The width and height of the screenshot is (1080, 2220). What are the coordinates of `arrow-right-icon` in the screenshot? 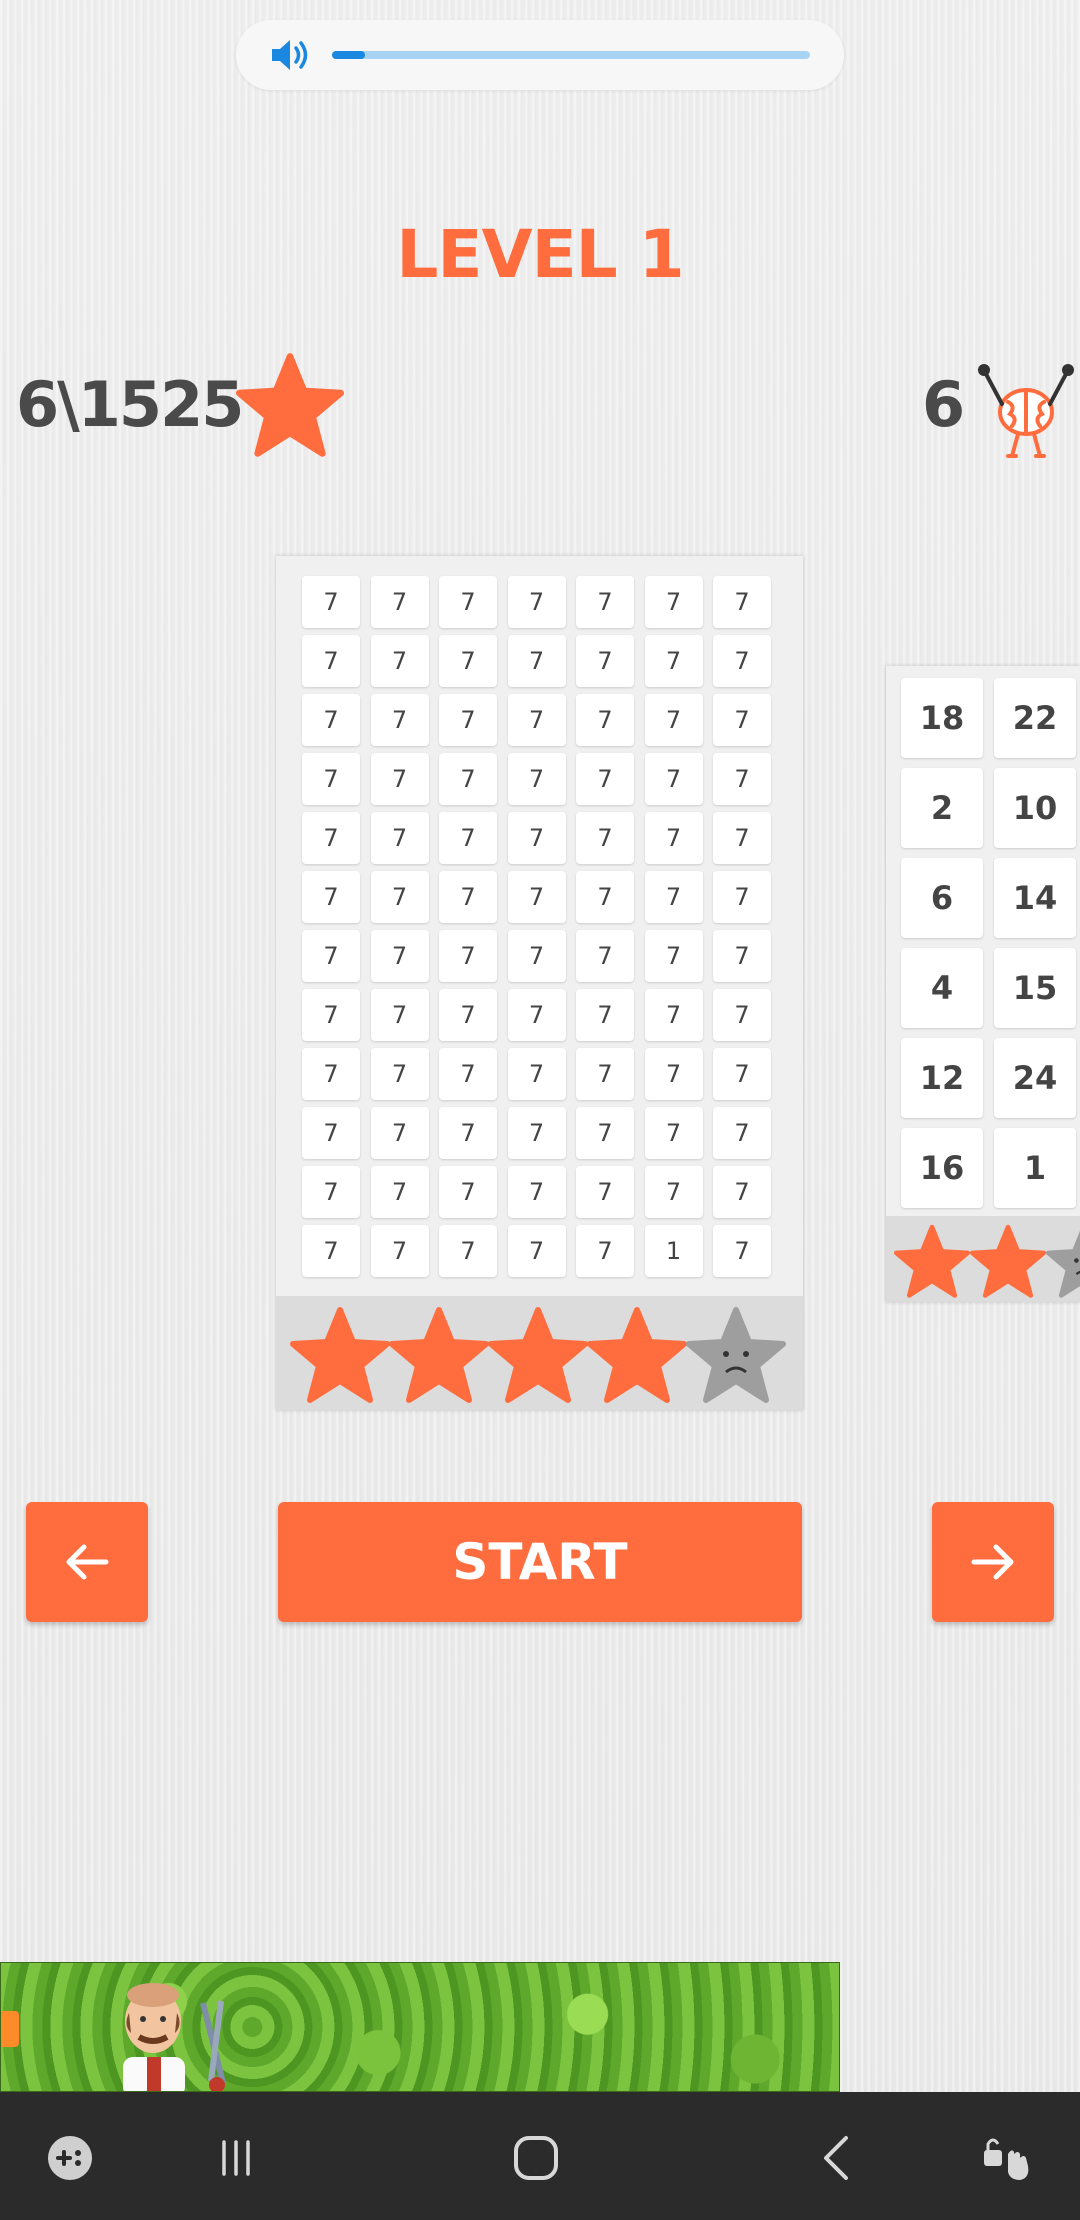 It's located at (992, 1562).